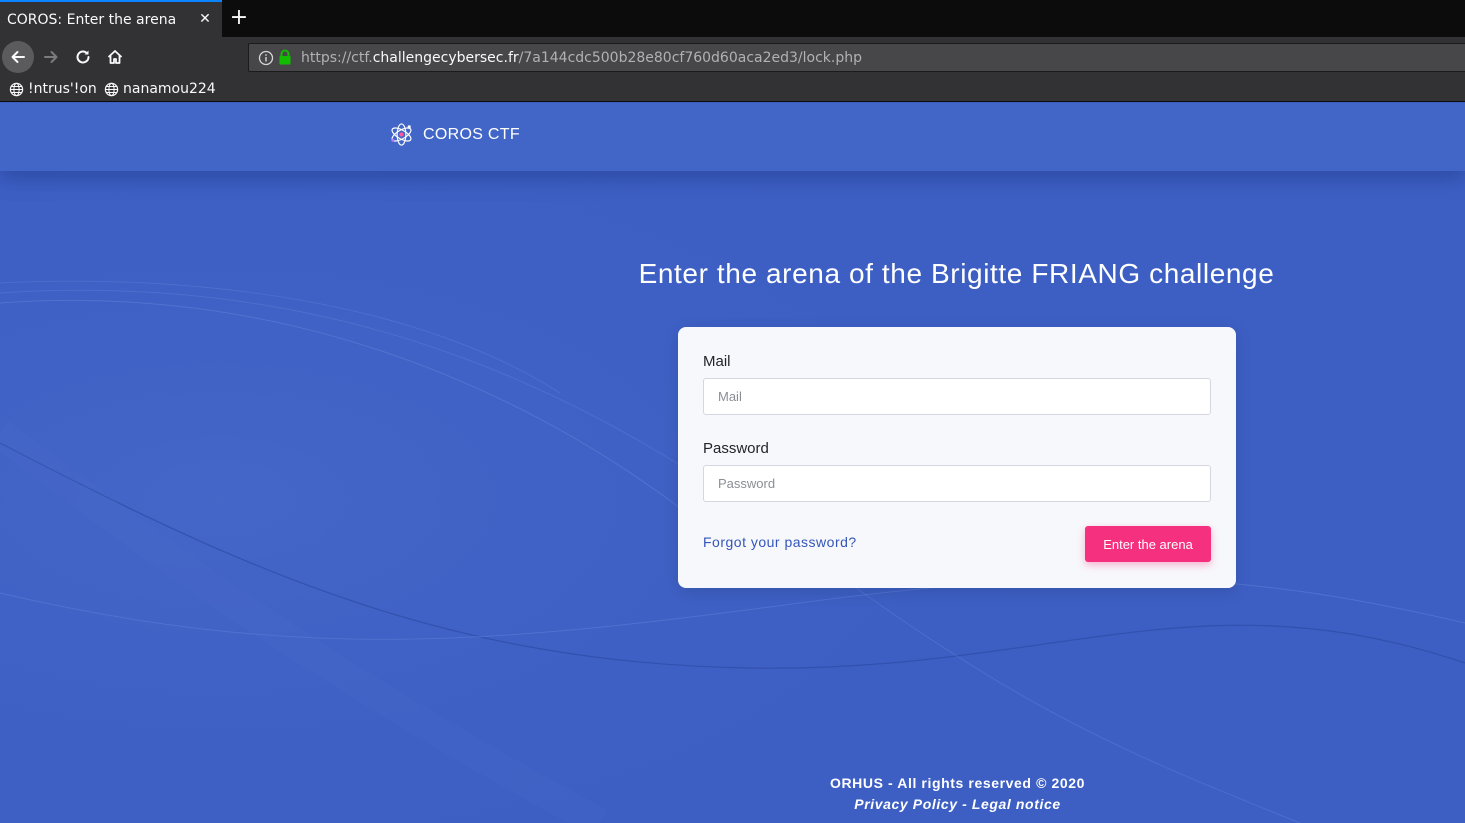  What do you see at coordinates (239, 18) in the screenshot?
I see `new-tab-icon: +` at bounding box center [239, 18].